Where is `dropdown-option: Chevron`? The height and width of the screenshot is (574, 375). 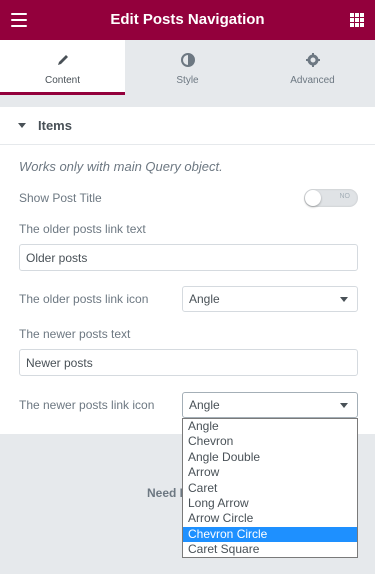 dropdown-option: Chevron is located at coordinates (270, 441).